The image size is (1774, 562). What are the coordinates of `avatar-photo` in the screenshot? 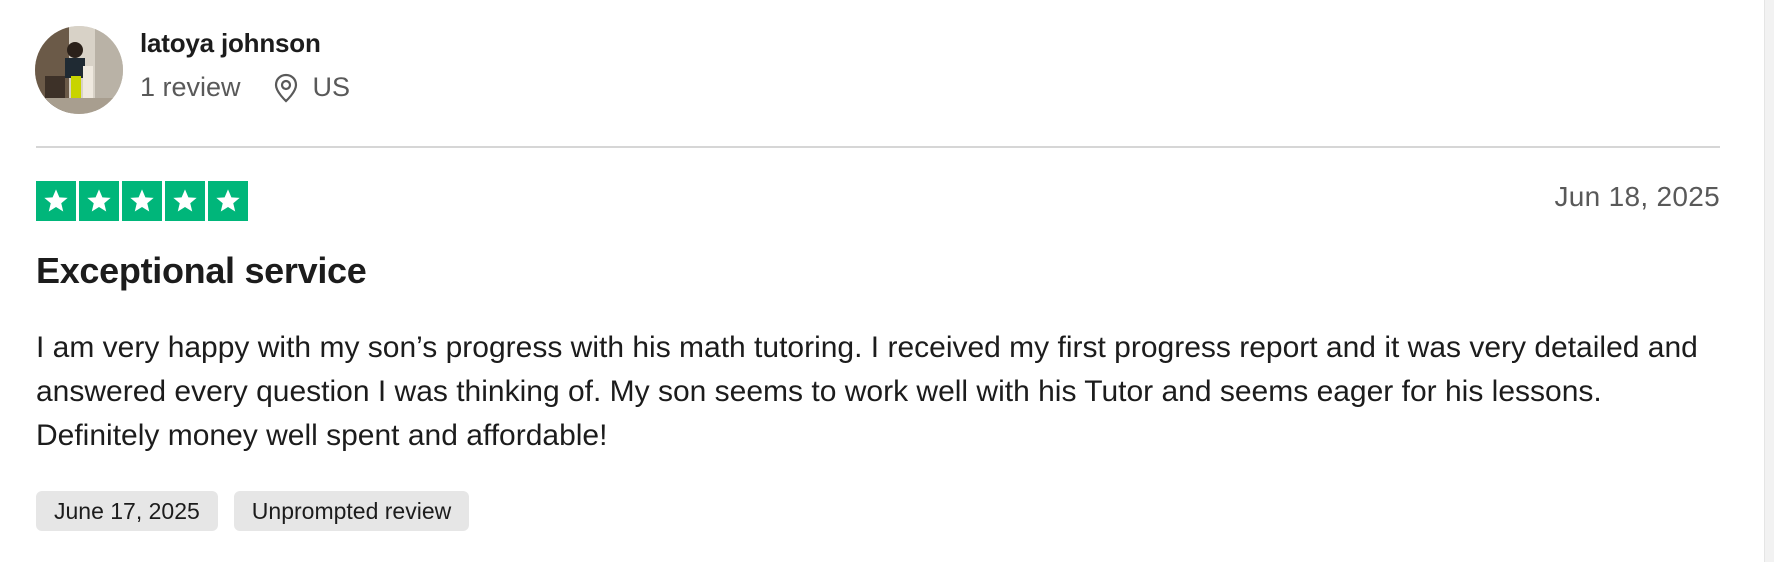 It's located at (79, 70).